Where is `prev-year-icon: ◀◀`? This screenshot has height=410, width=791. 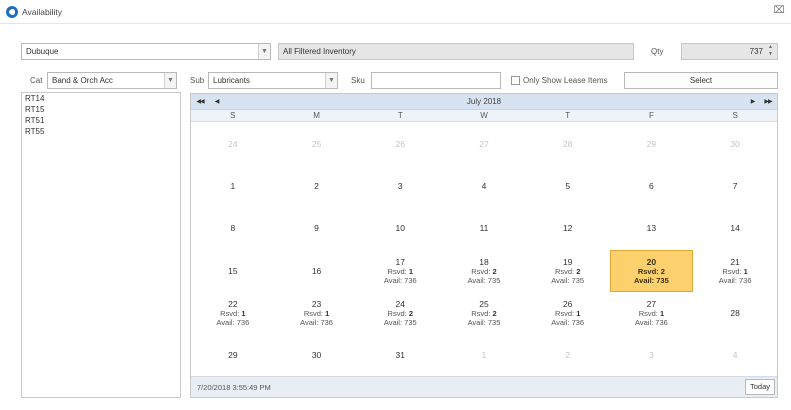 prev-year-icon: ◀◀ is located at coordinates (200, 102).